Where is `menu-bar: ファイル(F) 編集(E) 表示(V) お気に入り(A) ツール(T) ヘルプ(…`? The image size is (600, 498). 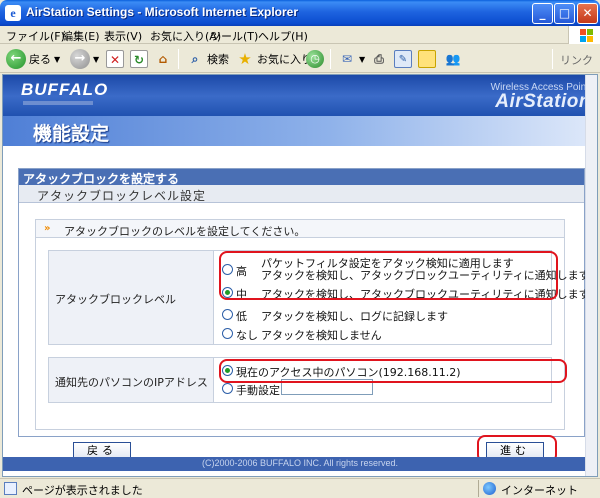
menu-bar: ファイル(F) 編集(E) 表示(V) お気に入り(A) ツール(T) ヘルプ(… is located at coordinates (300, 35).